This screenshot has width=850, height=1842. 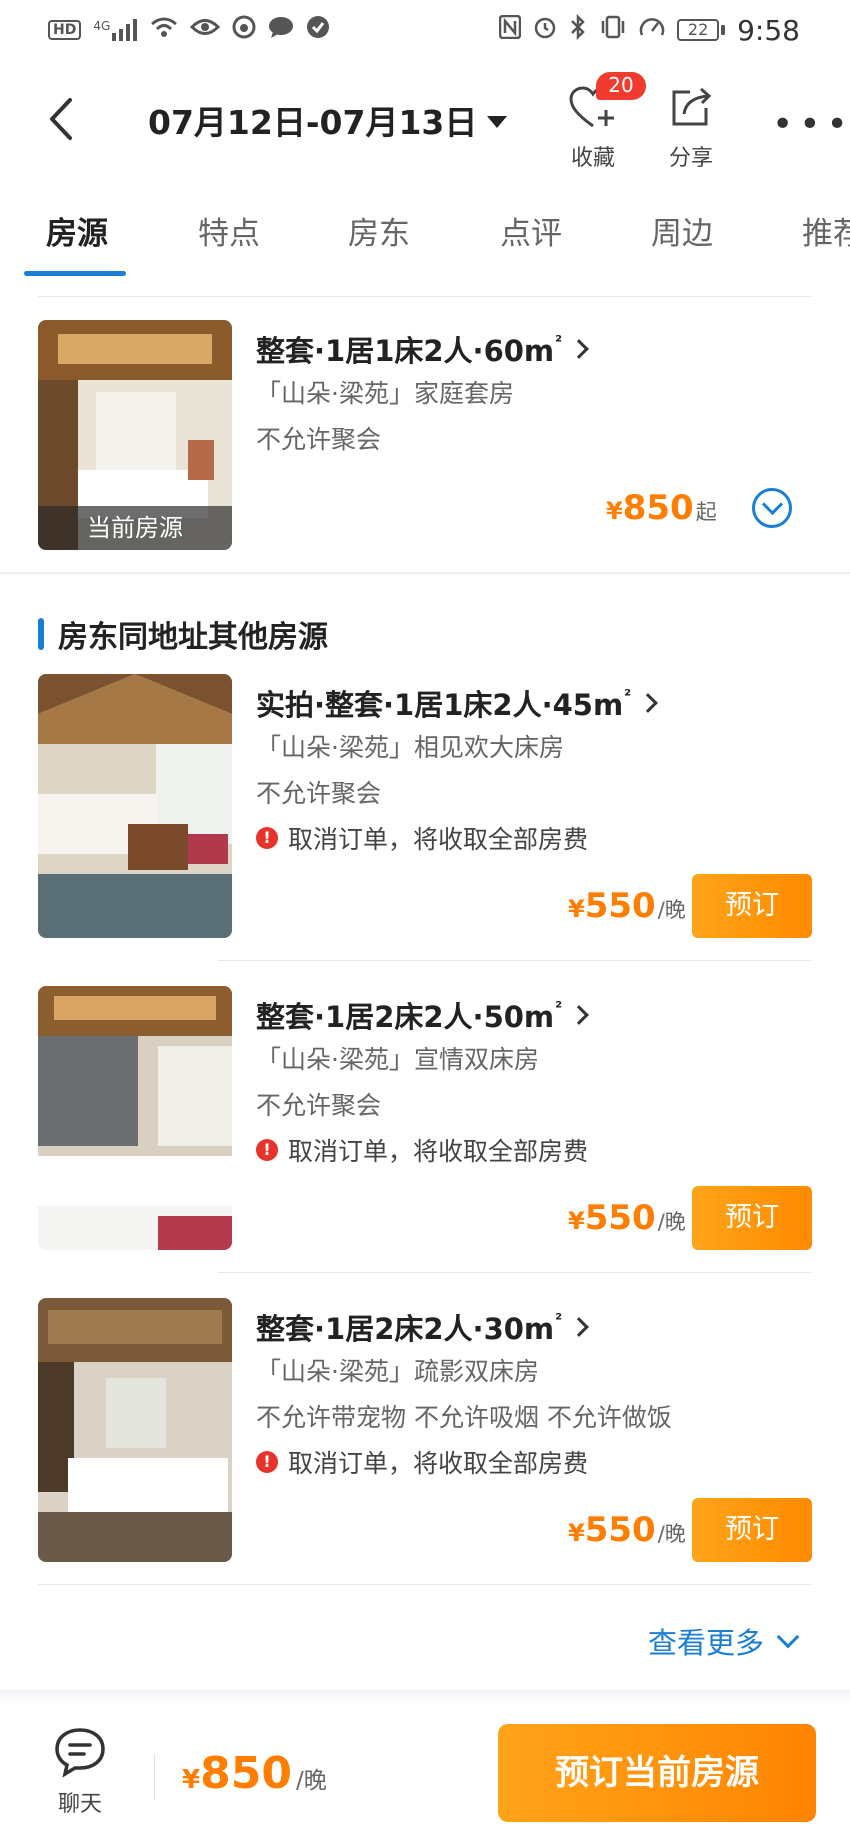 What do you see at coordinates (319, 793) in the screenshot?
I see `listing-rules: 不允许聚会` at bounding box center [319, 793].